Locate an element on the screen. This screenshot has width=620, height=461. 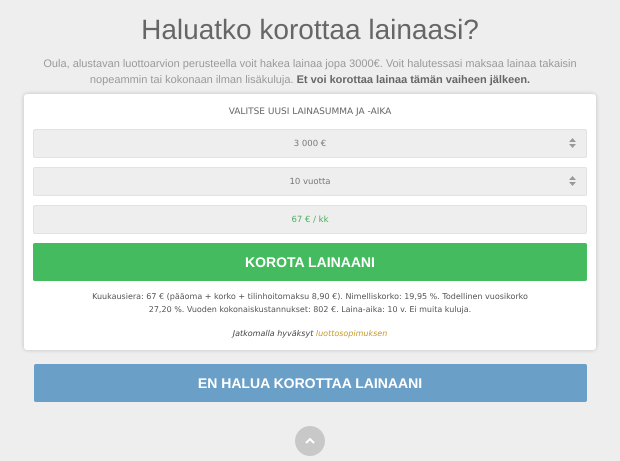
contract-link: luottosopimuksen is located at coordinates (352, 333).